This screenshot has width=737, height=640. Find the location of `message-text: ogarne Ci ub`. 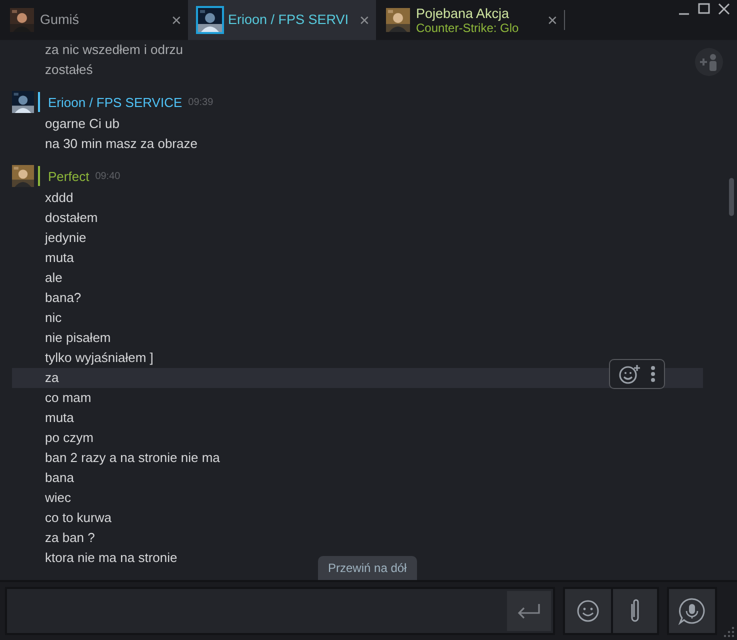

message-text: ogarne Ci ub is located at coordinates (82, 123).